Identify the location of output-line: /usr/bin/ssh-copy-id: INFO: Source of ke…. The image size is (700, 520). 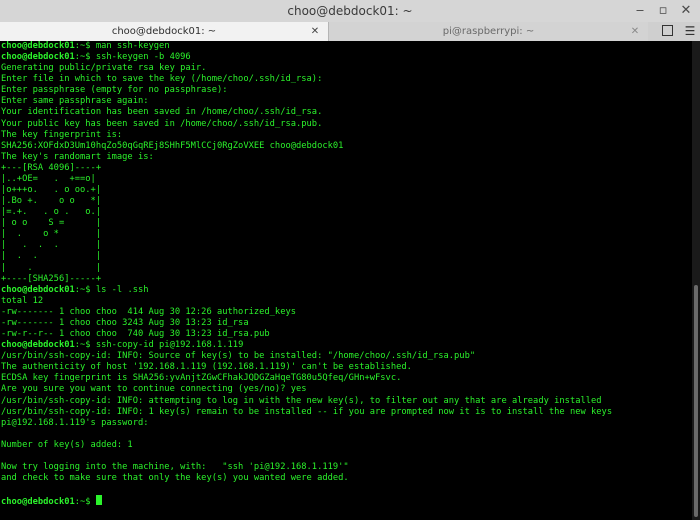
(238, 356).